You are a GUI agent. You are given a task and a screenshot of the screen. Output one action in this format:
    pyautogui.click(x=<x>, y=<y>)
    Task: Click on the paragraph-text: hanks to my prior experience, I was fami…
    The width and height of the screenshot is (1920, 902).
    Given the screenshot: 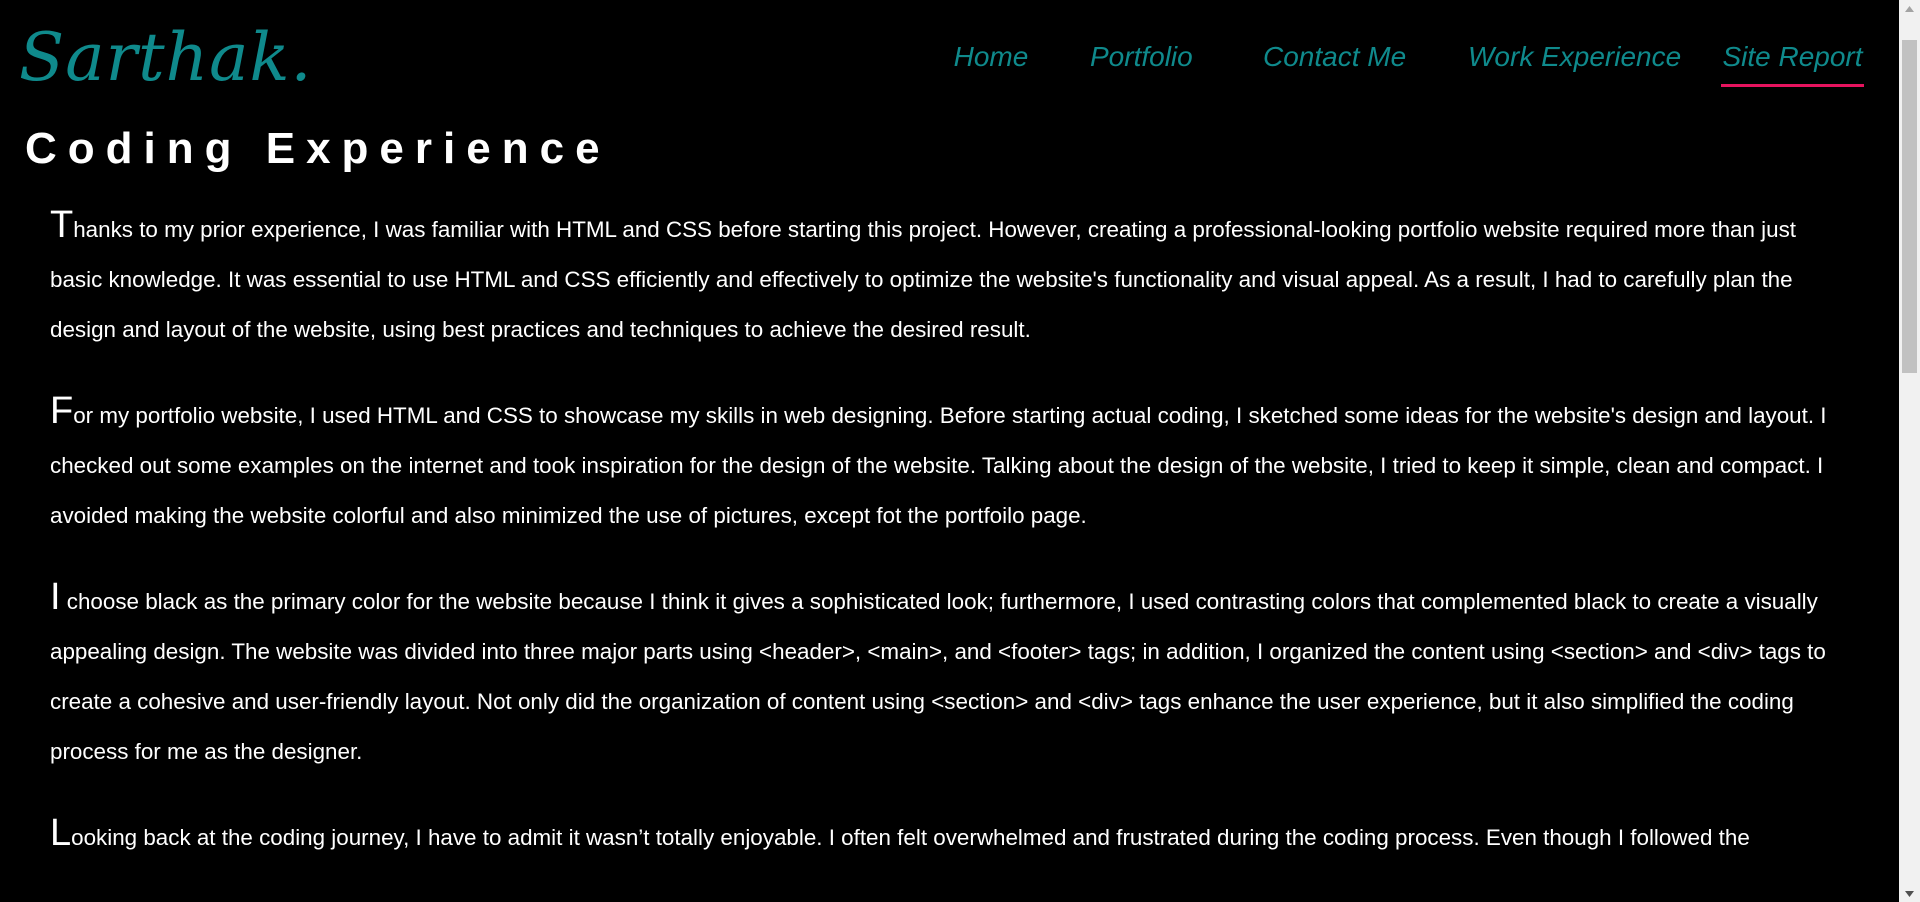 What is the action you would take?
    pyautogui.click(x=923, y=279)
    